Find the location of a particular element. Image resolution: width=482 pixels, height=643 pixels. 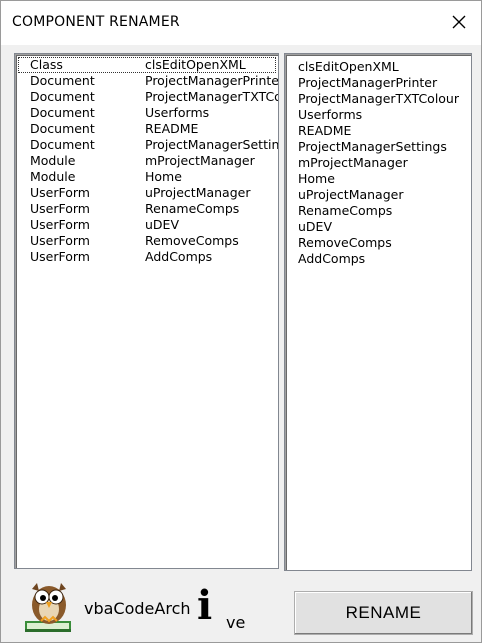

list-item: Document ProjectManagerPrinter is located at coordinates (148, 81).